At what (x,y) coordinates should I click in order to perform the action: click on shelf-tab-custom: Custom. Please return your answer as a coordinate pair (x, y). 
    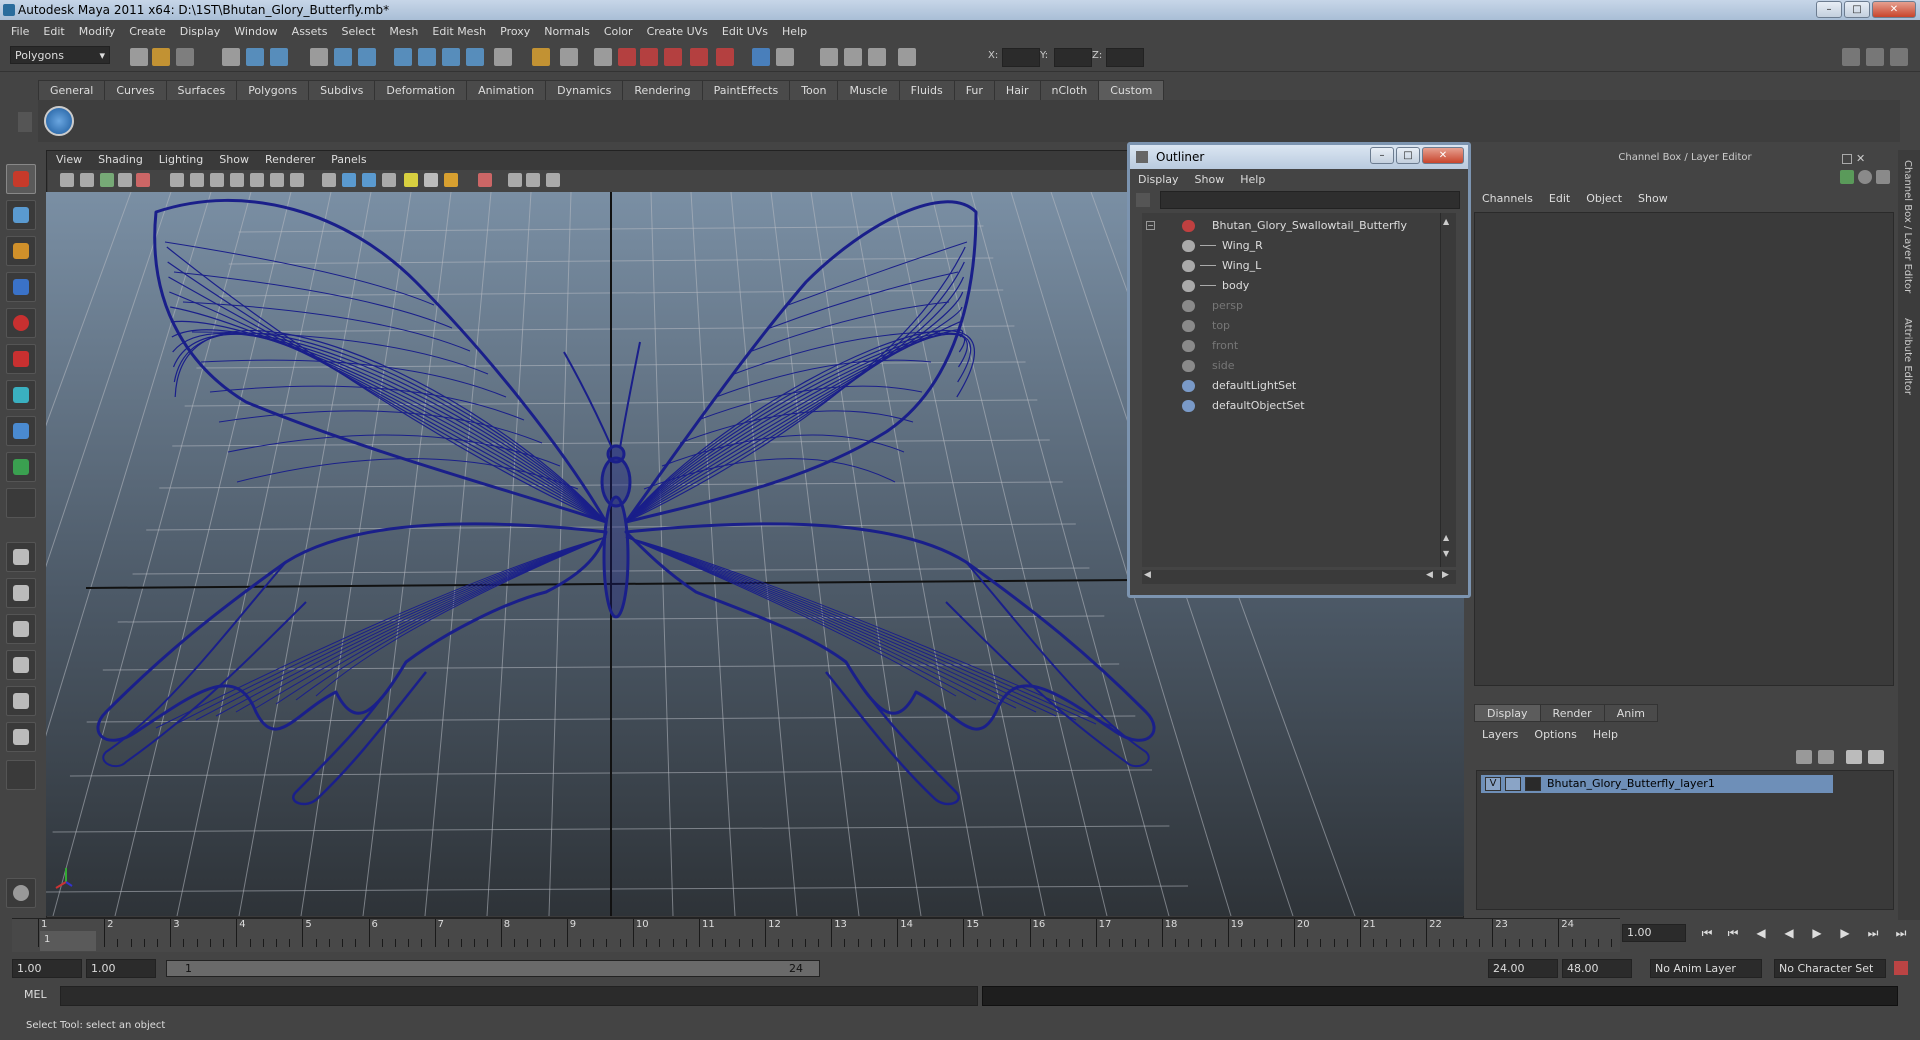
    Looking at the image, I should click on (1131, 90).